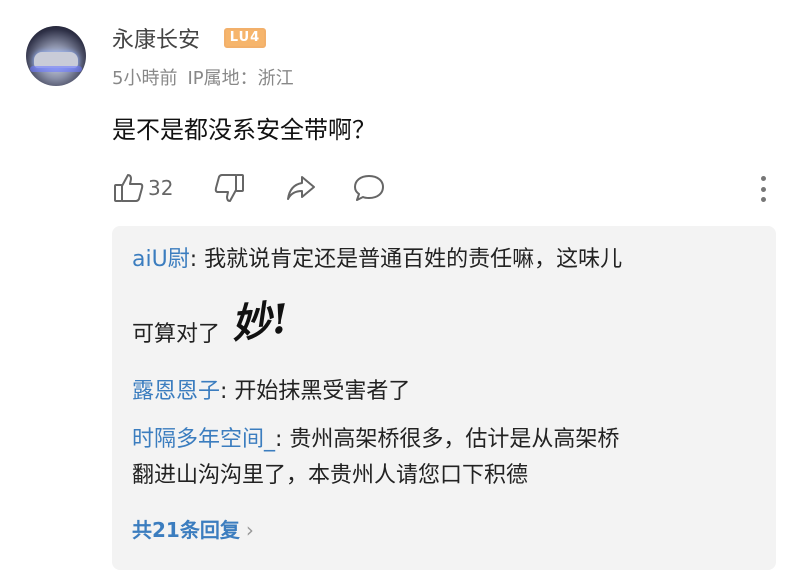  Describe the element at coordinates (186, 530) in the screenshot. I see `reply-count-label: 共21条回复` at that location.